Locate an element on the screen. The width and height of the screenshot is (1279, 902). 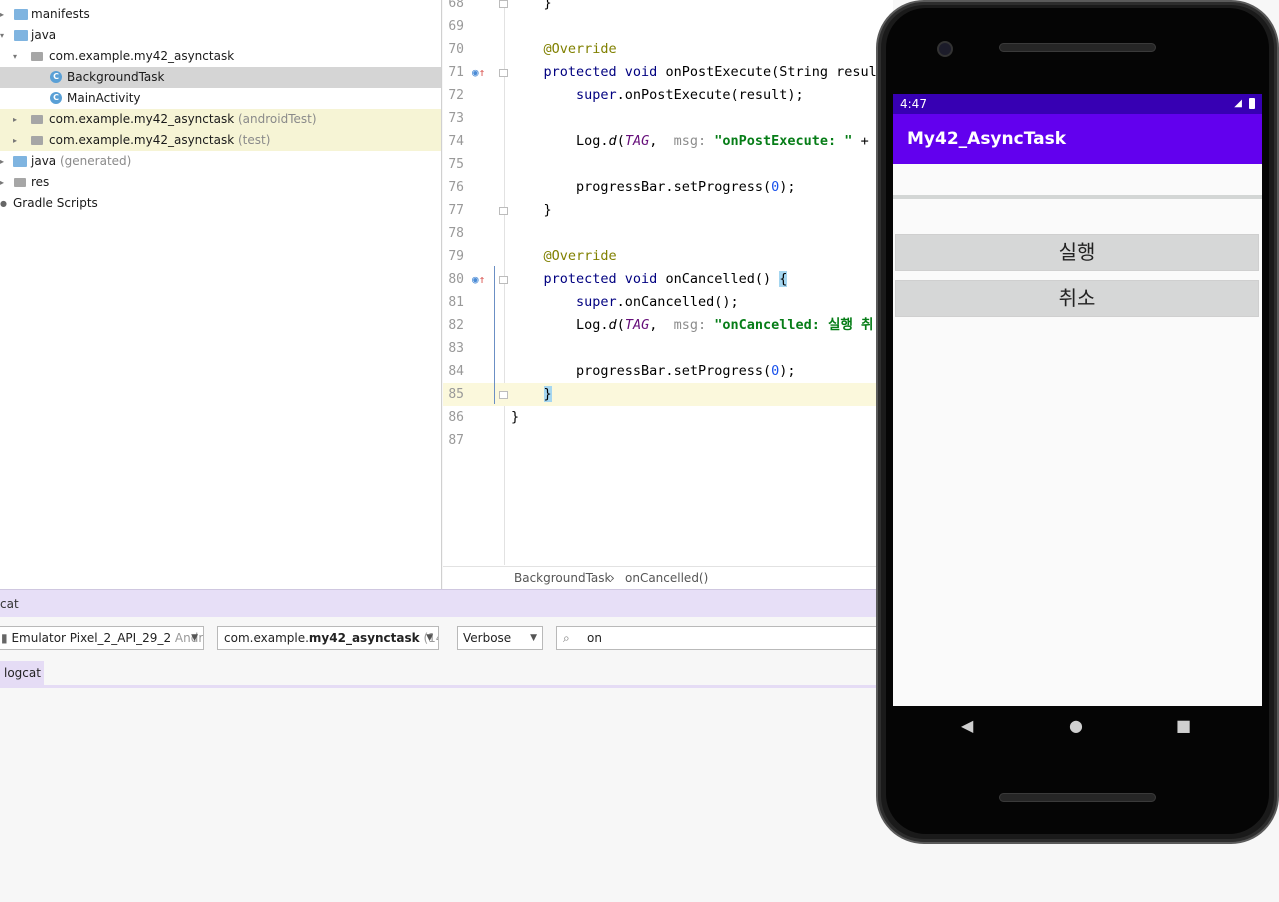
package-prefix: com.example. is located at coordinates (266, 638).